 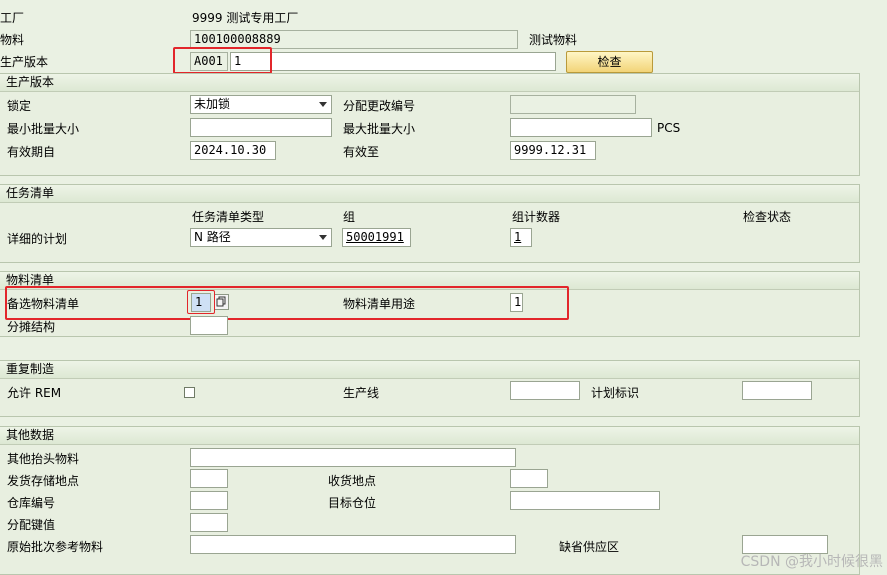 I want to click on change-number-label: 分配更改编号, so click(x=379, y=106).